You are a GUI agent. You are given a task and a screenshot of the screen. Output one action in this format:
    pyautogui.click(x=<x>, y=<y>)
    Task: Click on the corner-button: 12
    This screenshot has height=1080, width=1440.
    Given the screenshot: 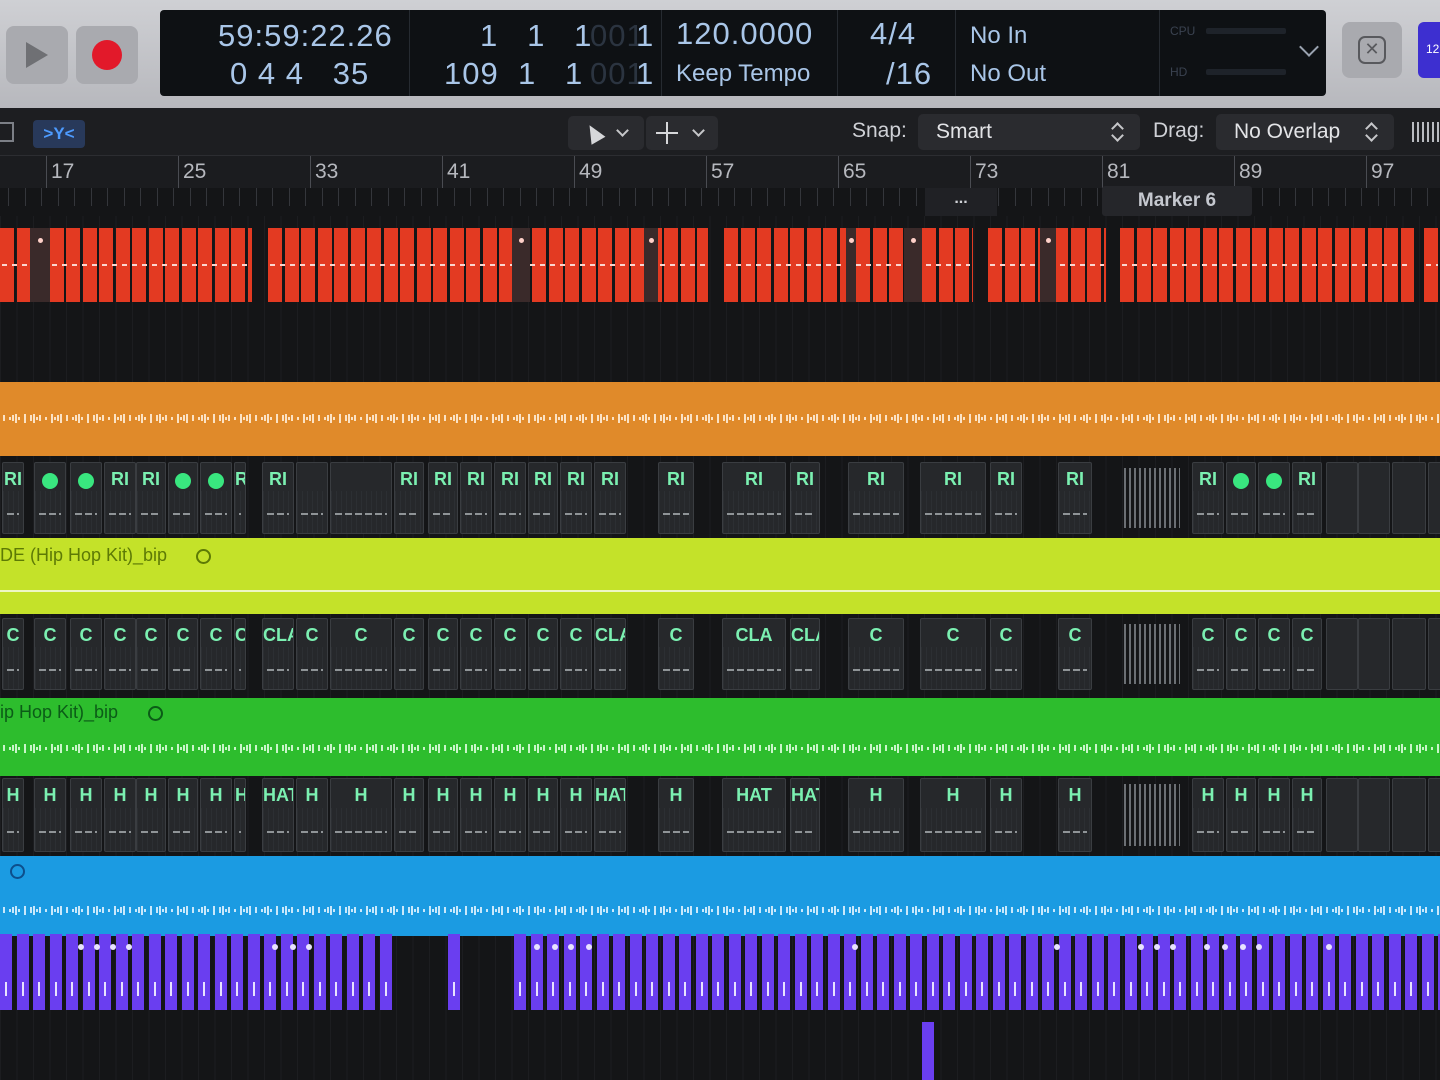 What is the action you would take?
    pyautogui.click(x=1429, y=50)
    